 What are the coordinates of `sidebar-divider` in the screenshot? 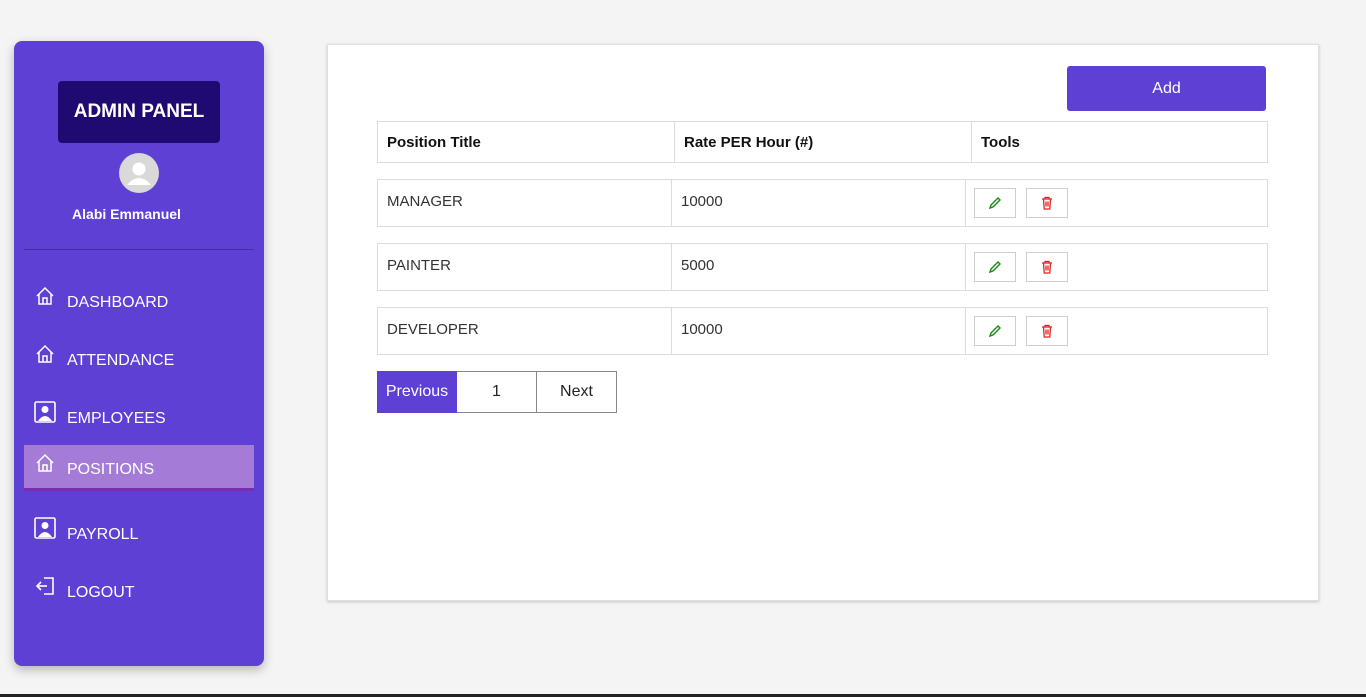 It's located at (139, 249).